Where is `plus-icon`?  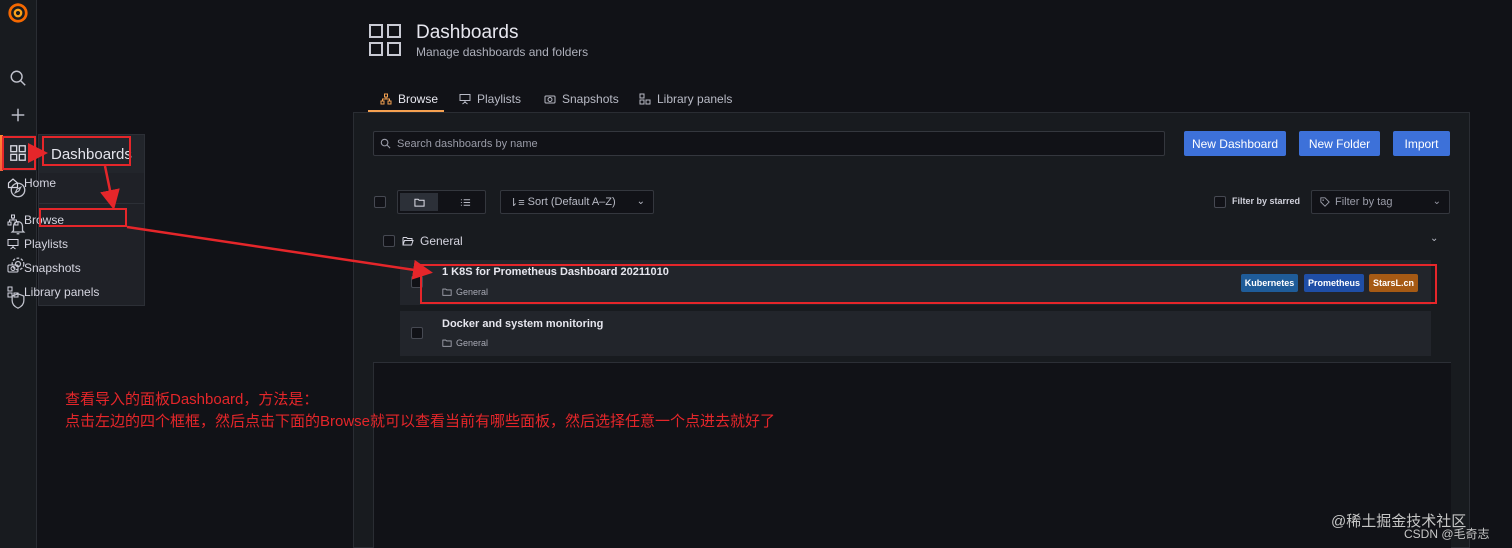 plus-icon is located at coordinates (18, 115).